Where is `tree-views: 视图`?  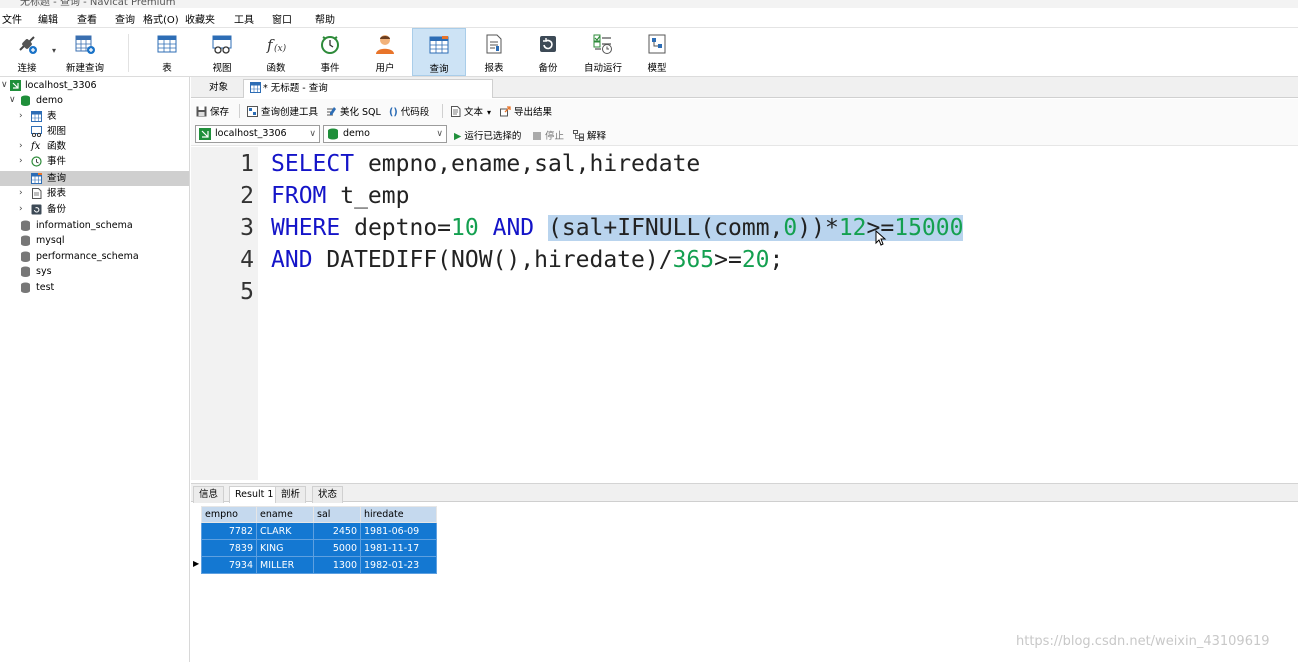
tree-views: 视图 is located at coordinates (94, 131).